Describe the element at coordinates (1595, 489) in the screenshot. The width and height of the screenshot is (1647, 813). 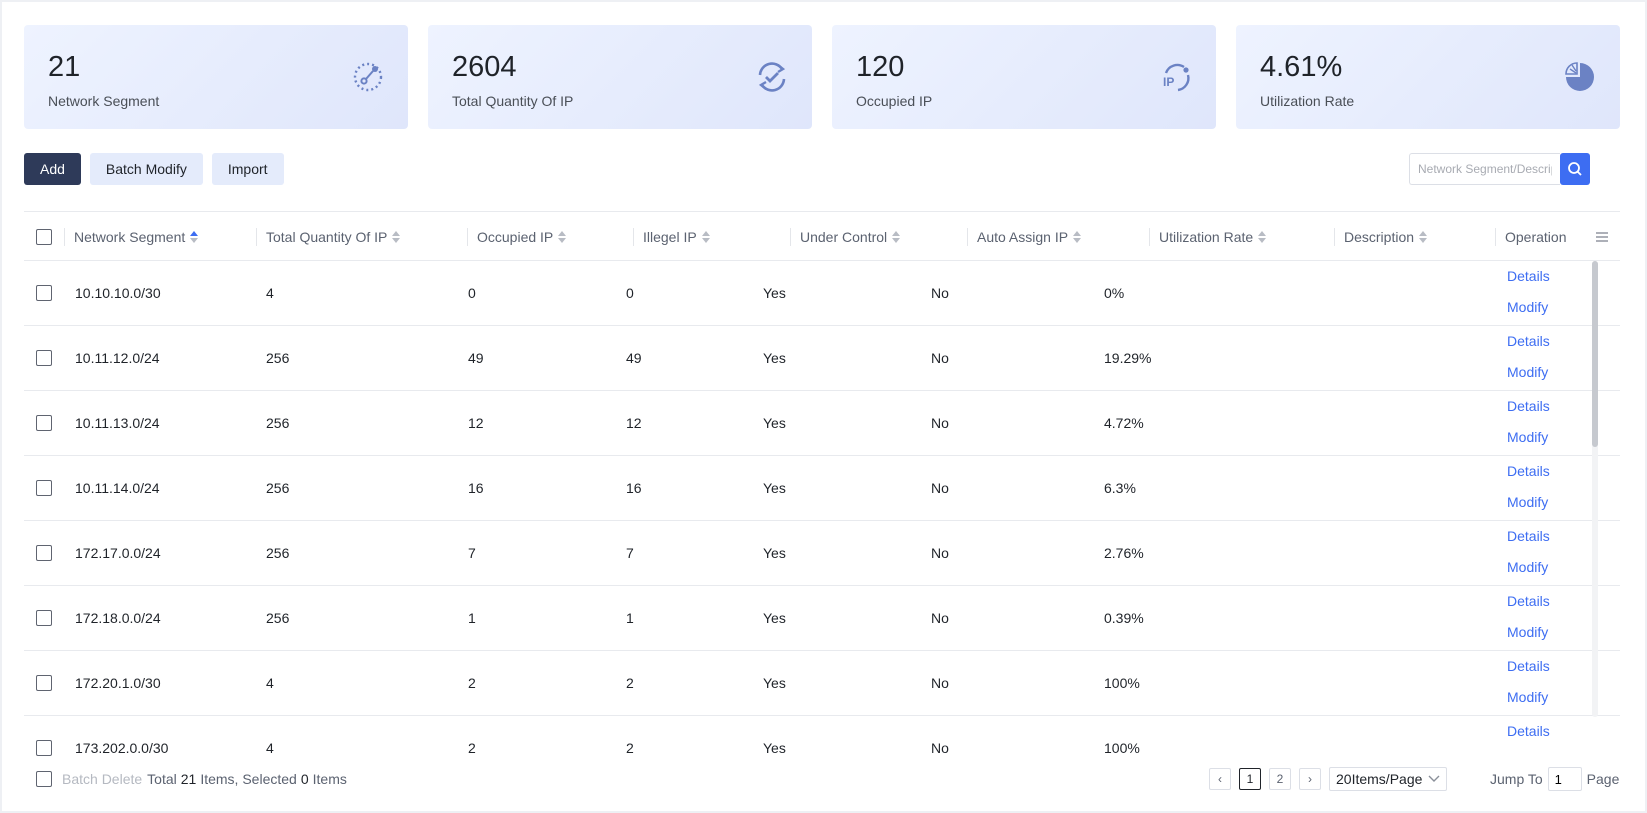
I see `table-scrollbar` at that location.